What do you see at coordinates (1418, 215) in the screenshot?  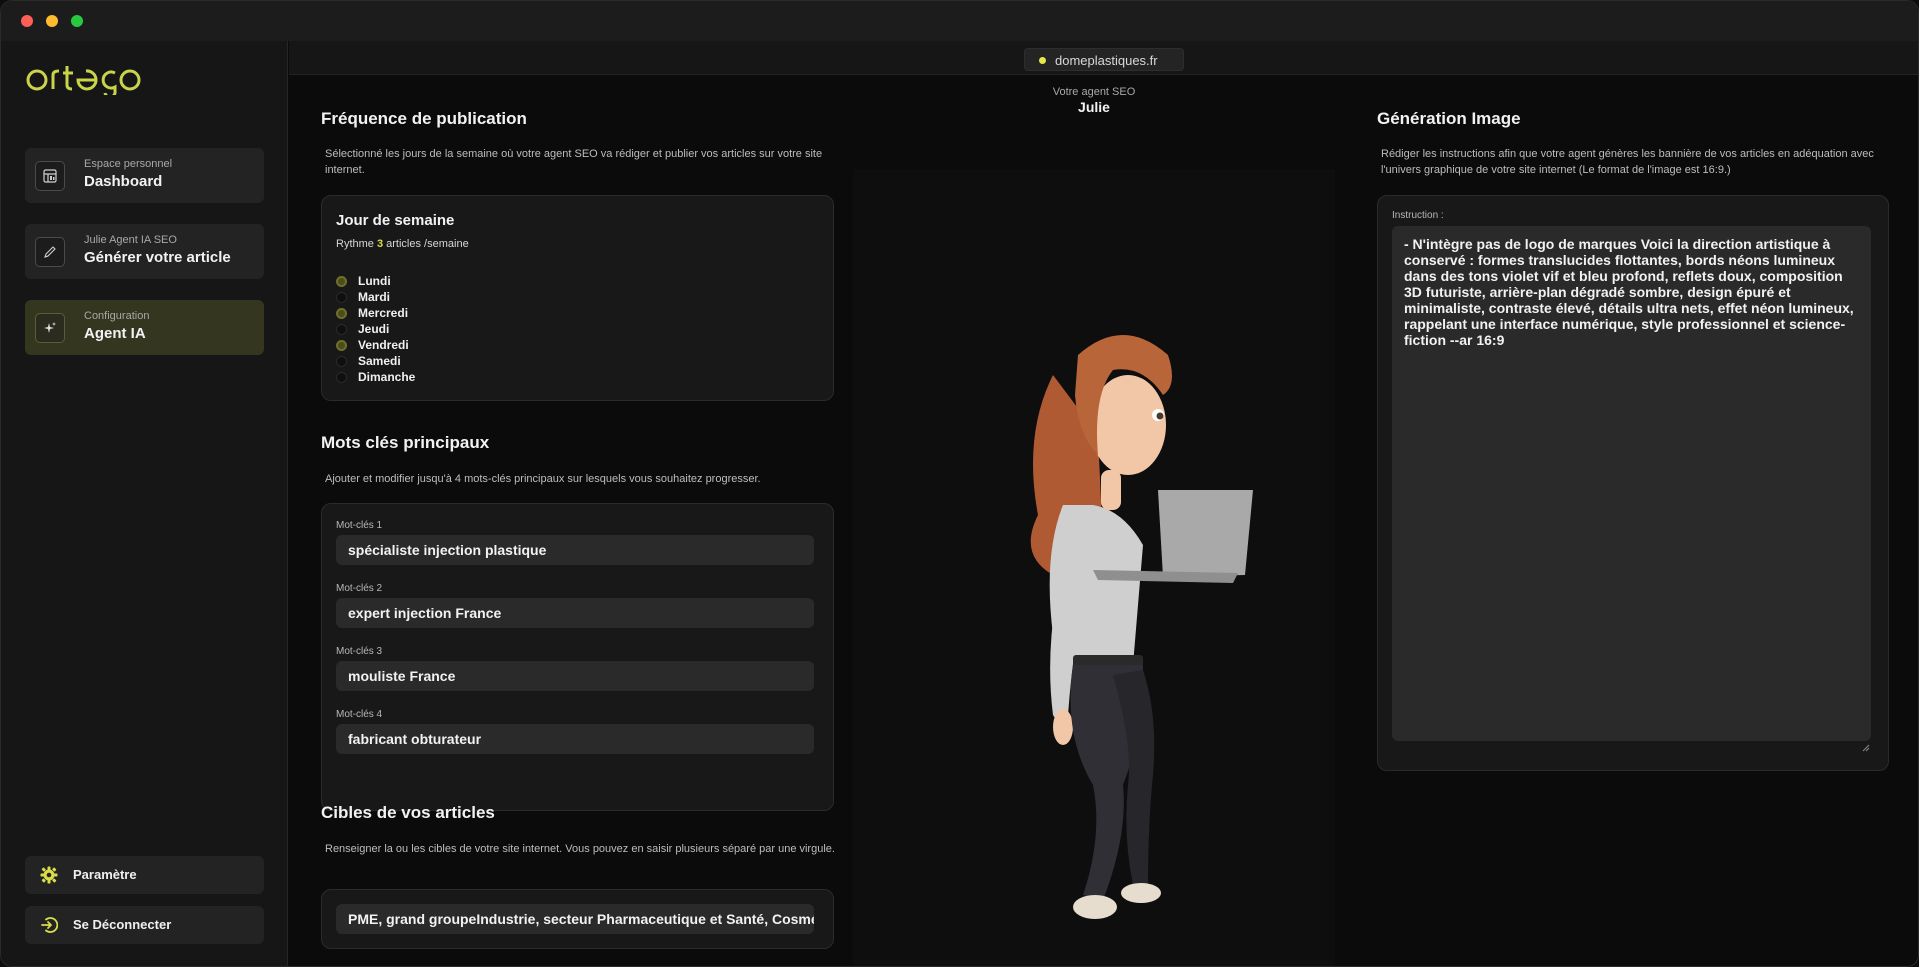 I see `instruction-label: Instruction :` at bounding box center [1418, 215].